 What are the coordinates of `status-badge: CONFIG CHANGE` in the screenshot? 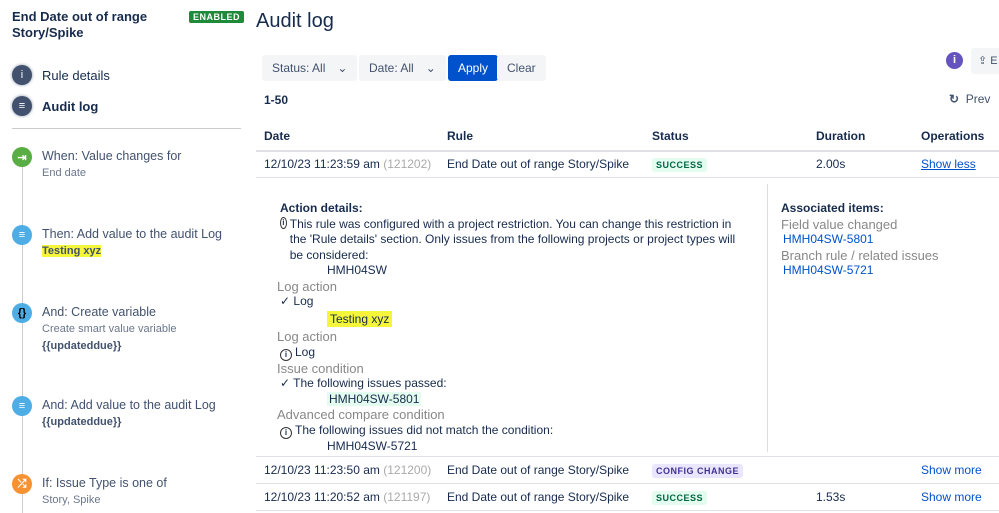 It's located at (697, 471).